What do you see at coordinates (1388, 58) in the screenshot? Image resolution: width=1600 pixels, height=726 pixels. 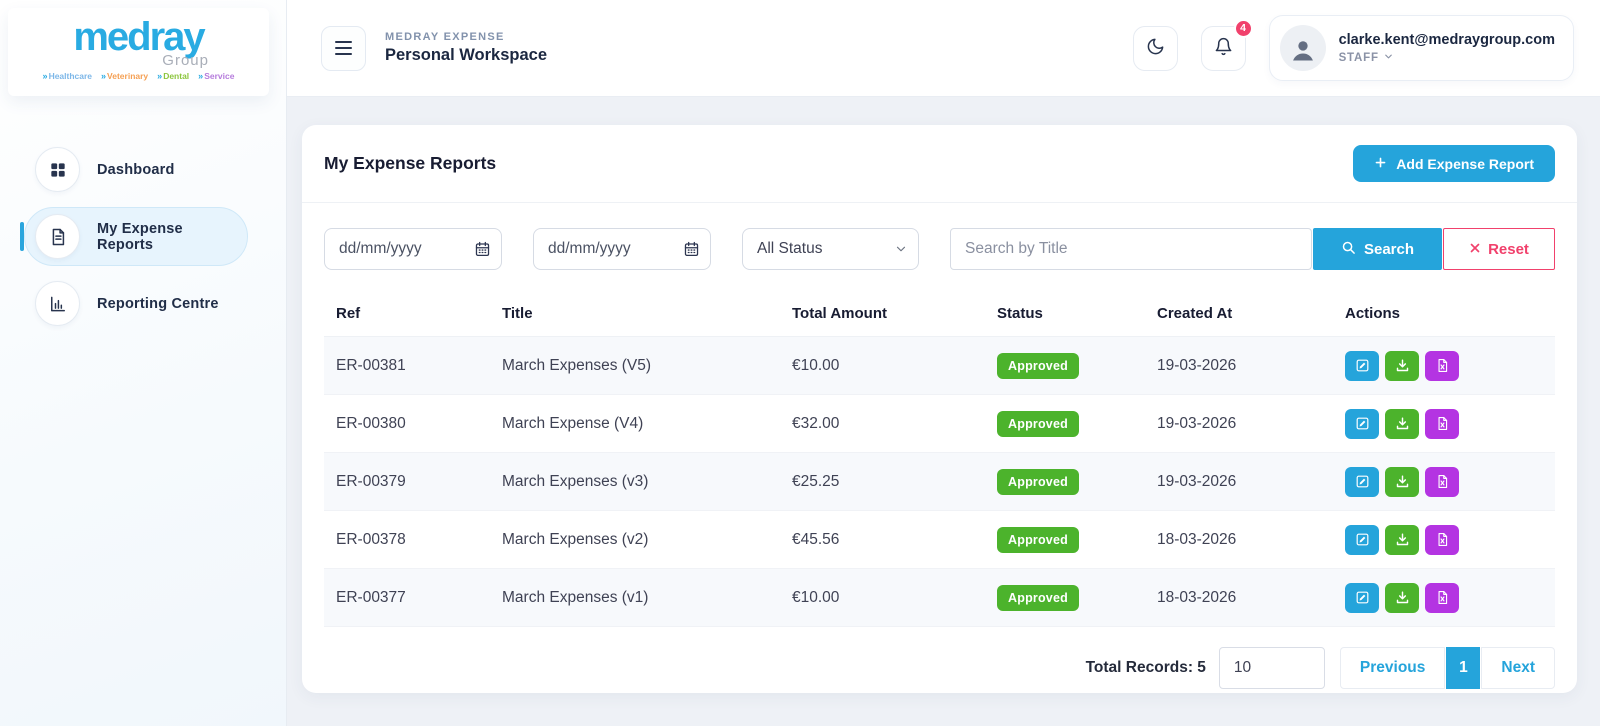 I see `chevron-down-icon` at bounding box center [1388, 58].